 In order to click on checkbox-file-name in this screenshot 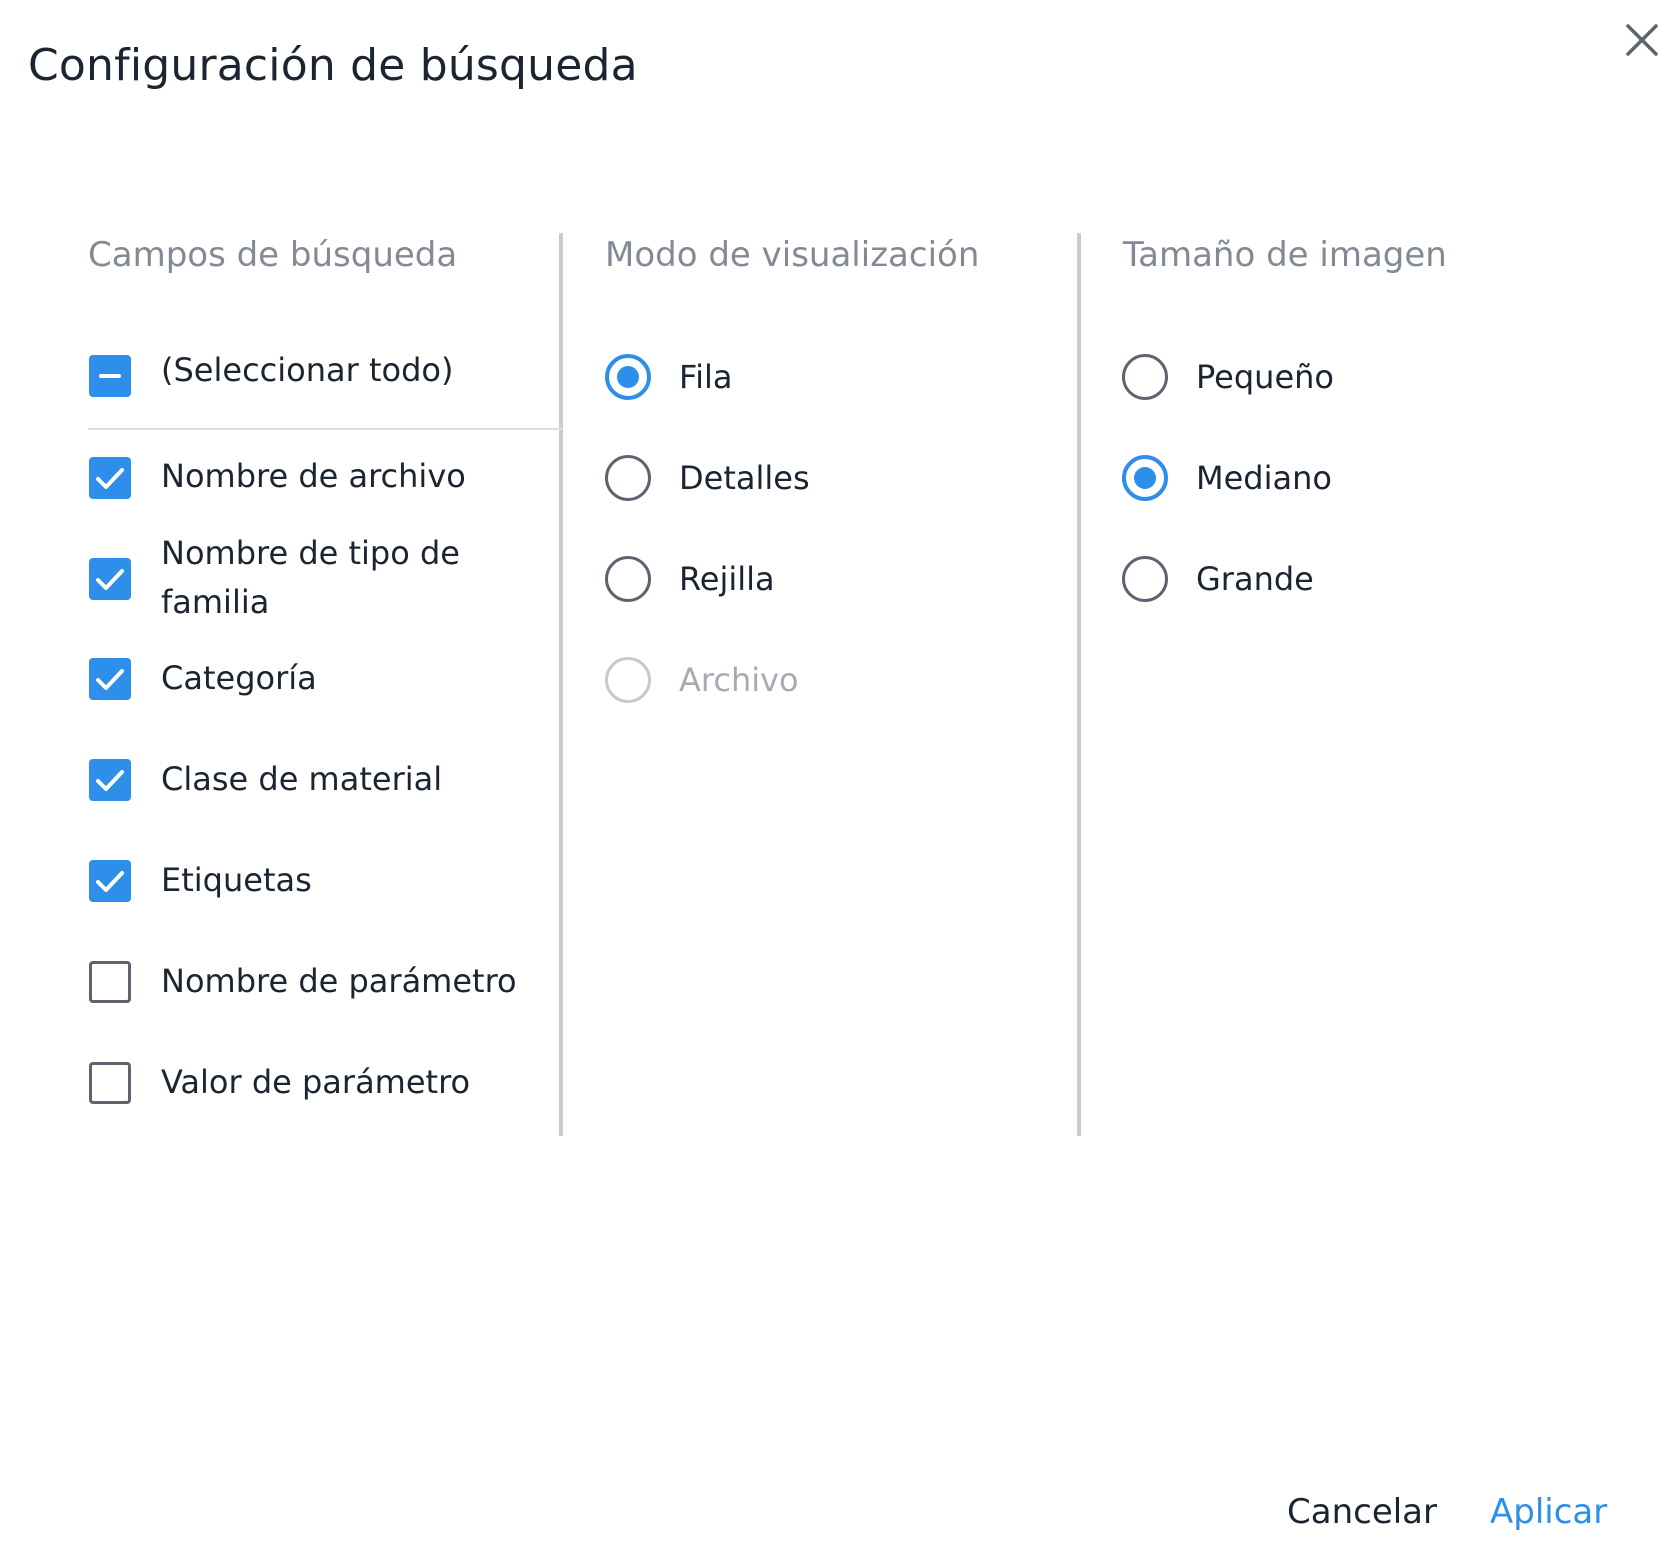, I will do `click(110, 478)`.